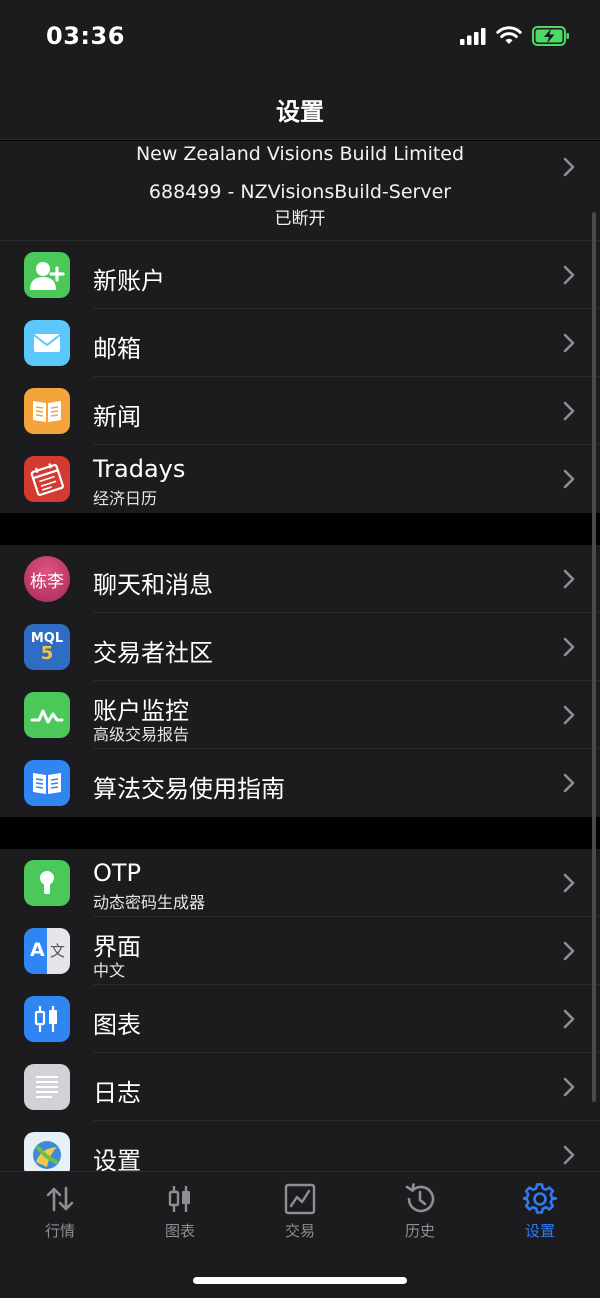  What do you see at coordinates (47, 951) in the screenshot?
I see `translate-icon: A 文` at bounding box center [47, 951].